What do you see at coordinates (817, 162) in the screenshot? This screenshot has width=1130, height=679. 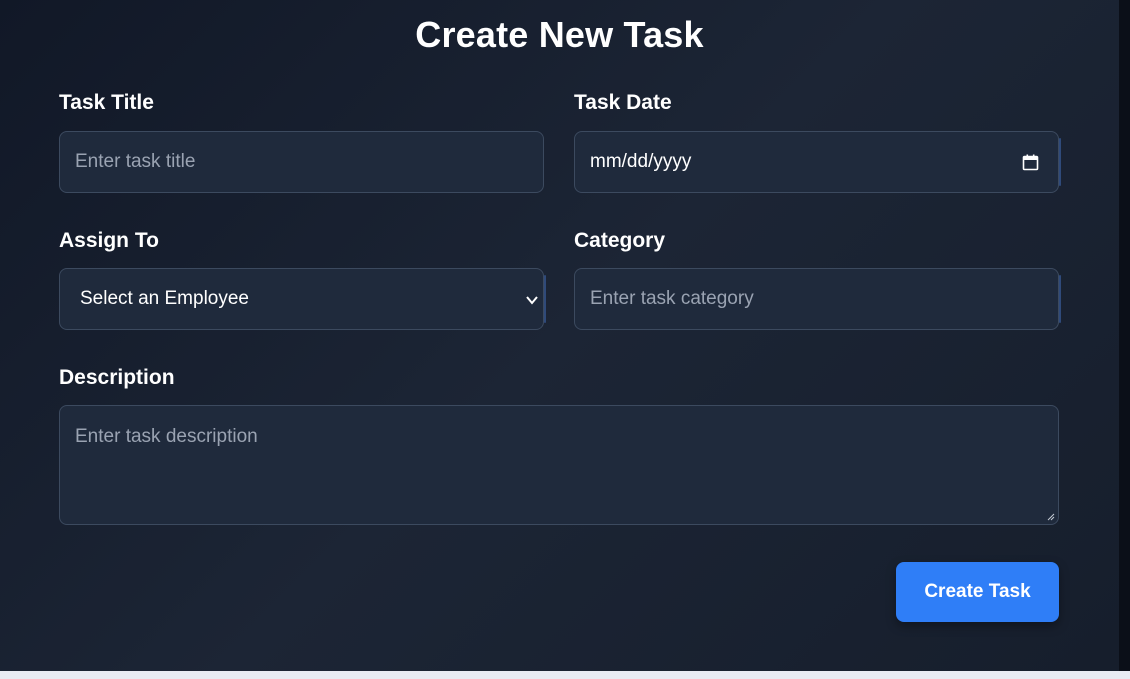 I see `task-date-input: mm/dd/yyyy` at bounding box center [817, 162].